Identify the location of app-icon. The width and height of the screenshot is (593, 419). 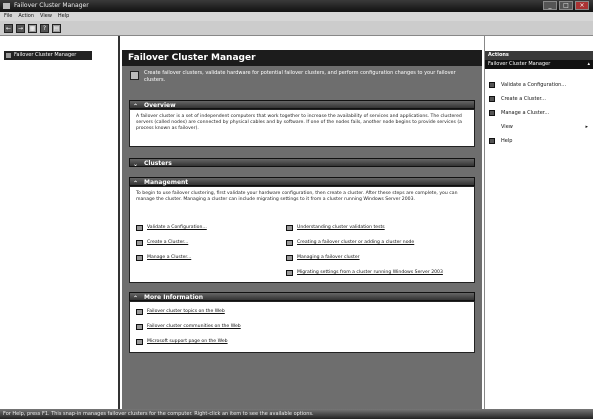
(6, 6).